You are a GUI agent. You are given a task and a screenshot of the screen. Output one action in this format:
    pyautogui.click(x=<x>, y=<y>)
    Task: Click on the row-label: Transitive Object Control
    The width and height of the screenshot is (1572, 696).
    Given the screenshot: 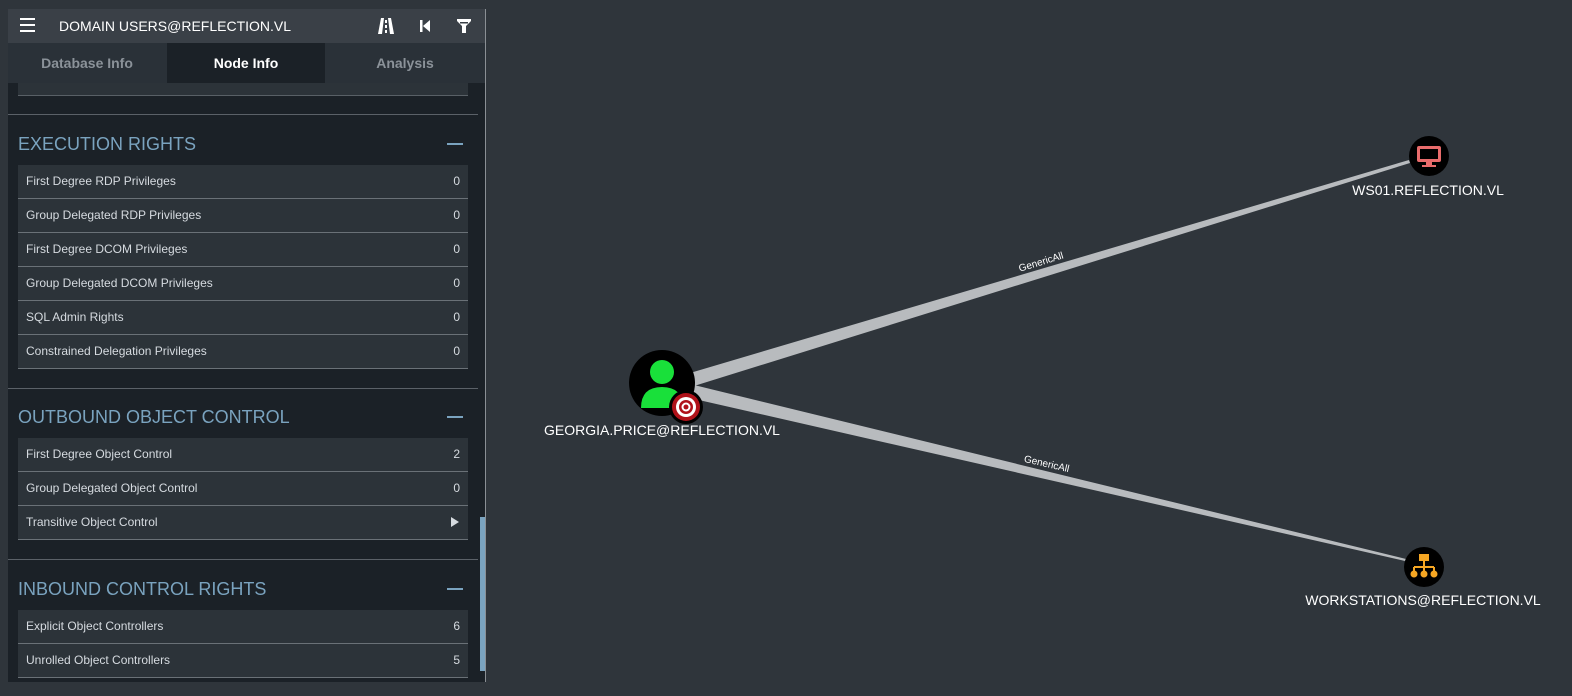 What is the action you would take?
    pyautogui.click(x=92, y=522)
    